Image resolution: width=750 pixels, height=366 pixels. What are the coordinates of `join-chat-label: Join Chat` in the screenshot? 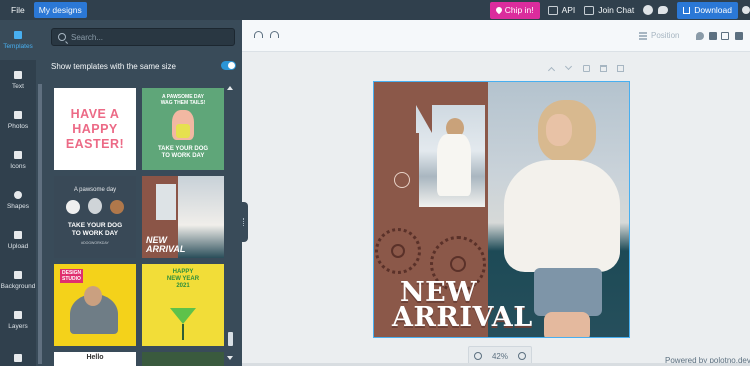 It's located at (616, 10).